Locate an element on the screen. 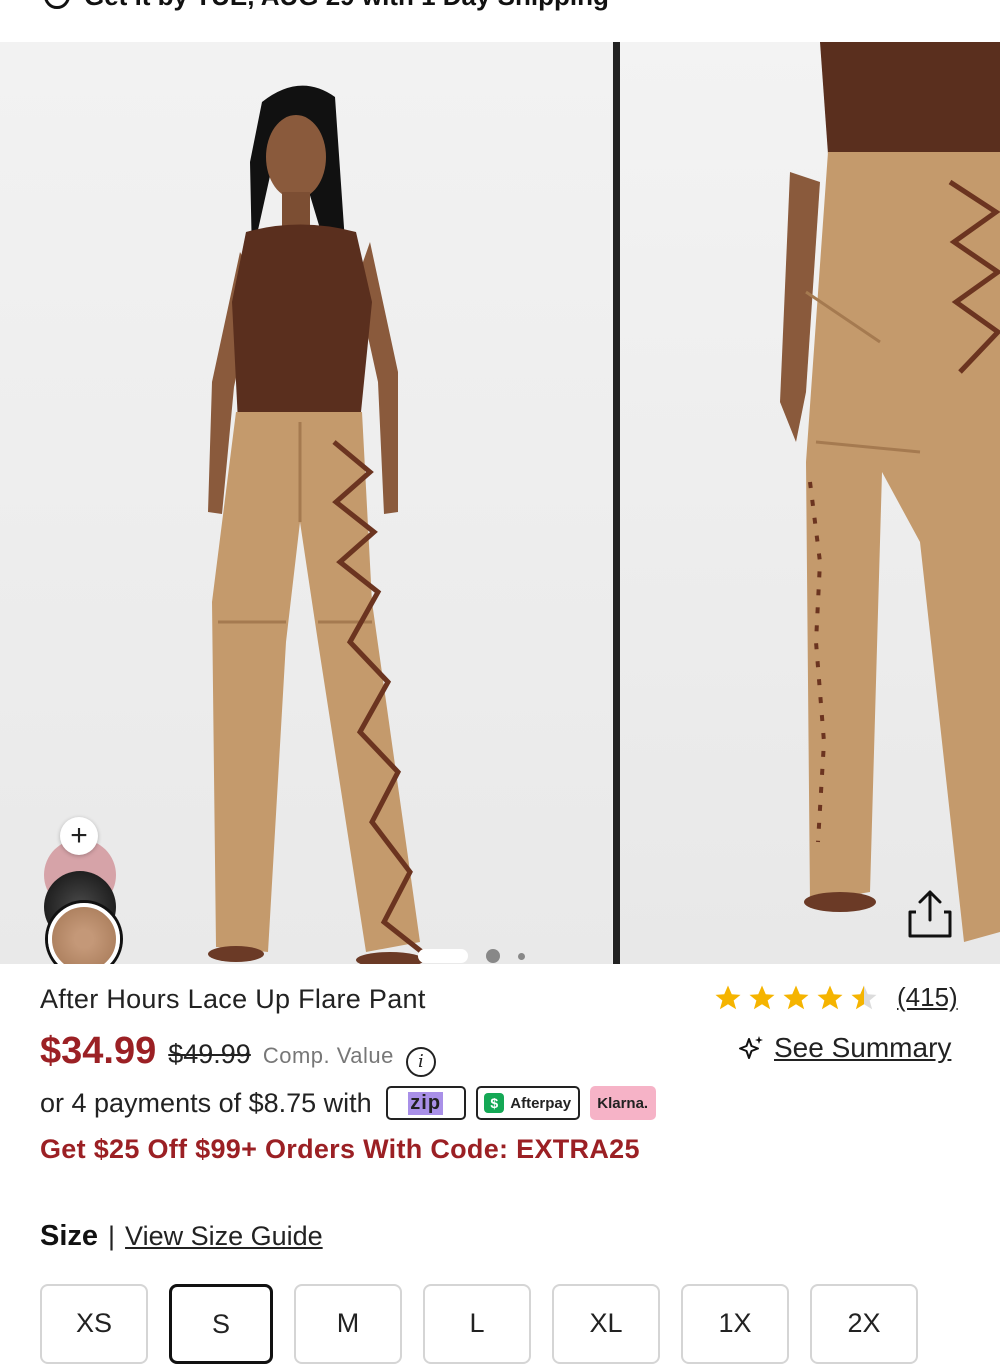 The height and width of the screenshot is (1364, 1000). plus-icon: + is located at coordinates (79, 836).